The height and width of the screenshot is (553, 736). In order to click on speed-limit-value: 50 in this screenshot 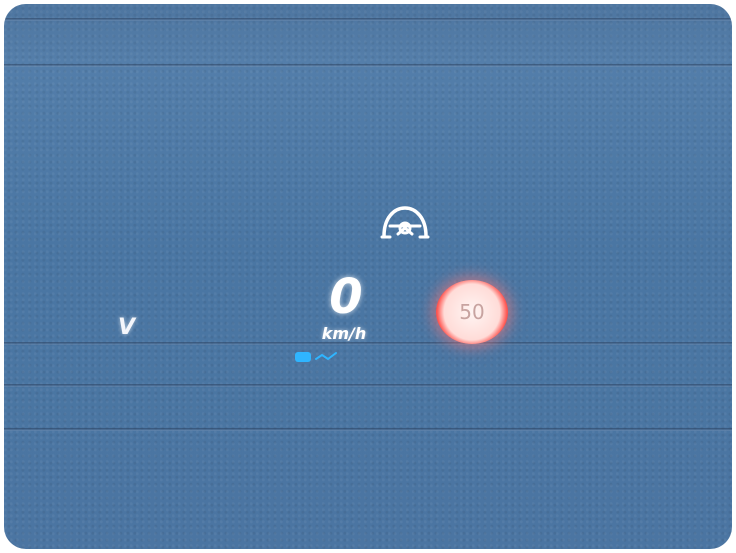, I will do `click(472, 312)`.